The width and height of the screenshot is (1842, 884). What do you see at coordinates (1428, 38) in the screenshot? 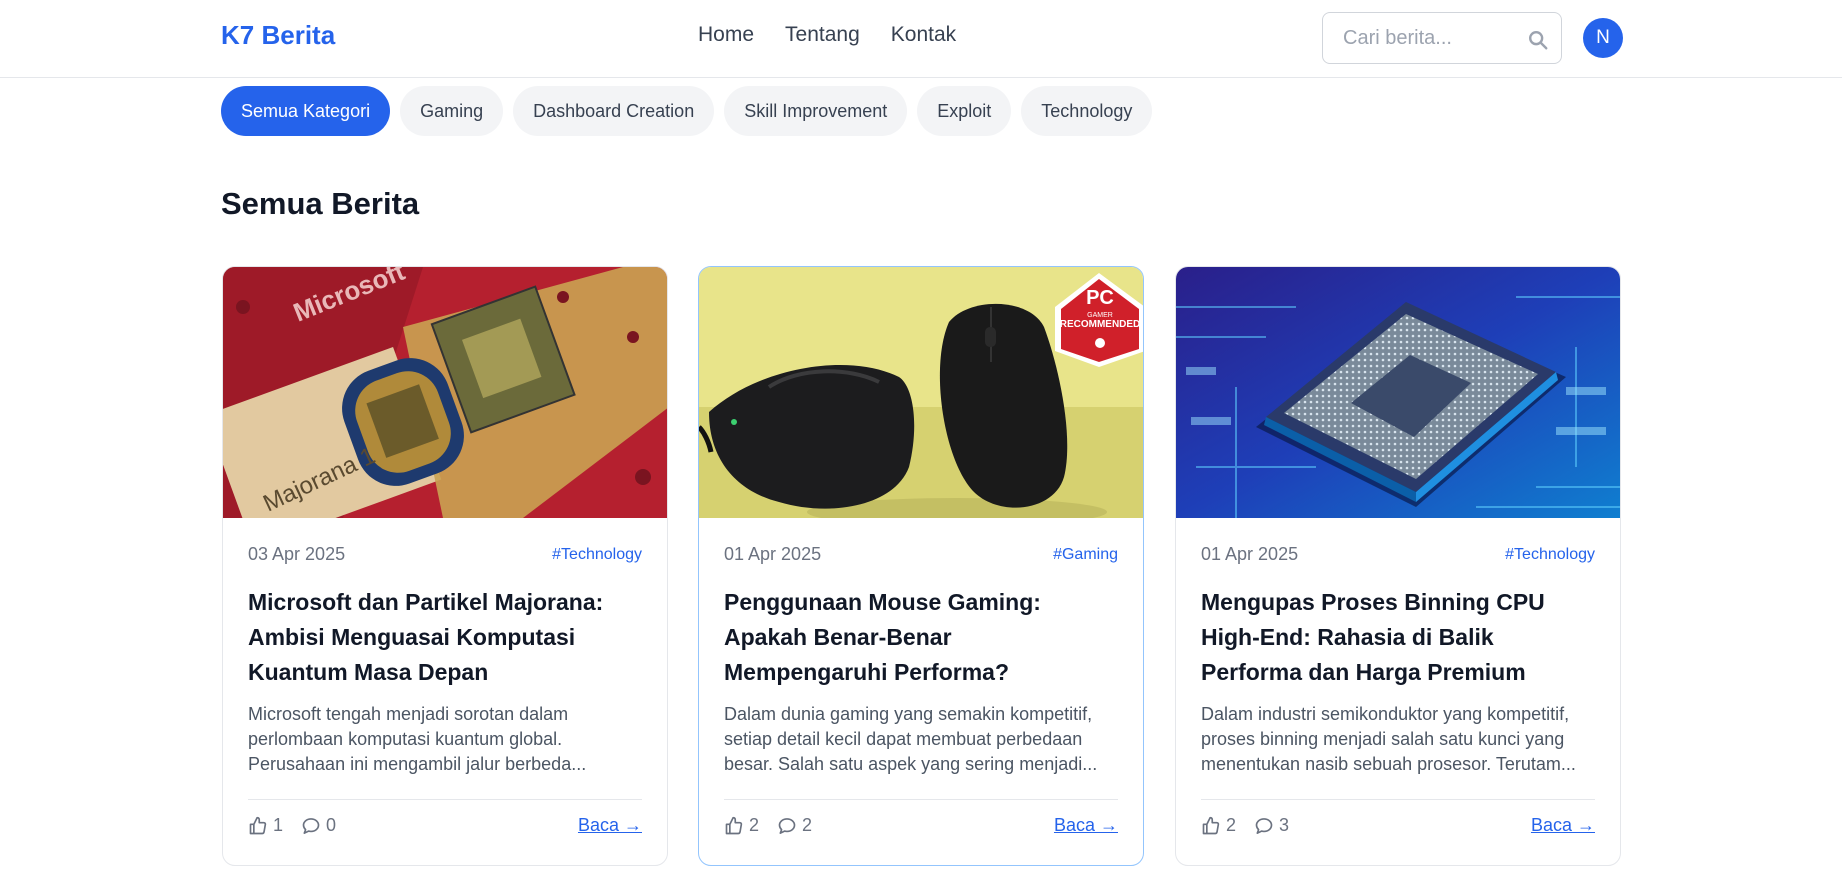
I see `search-input` at bounding box center [1428, 38].